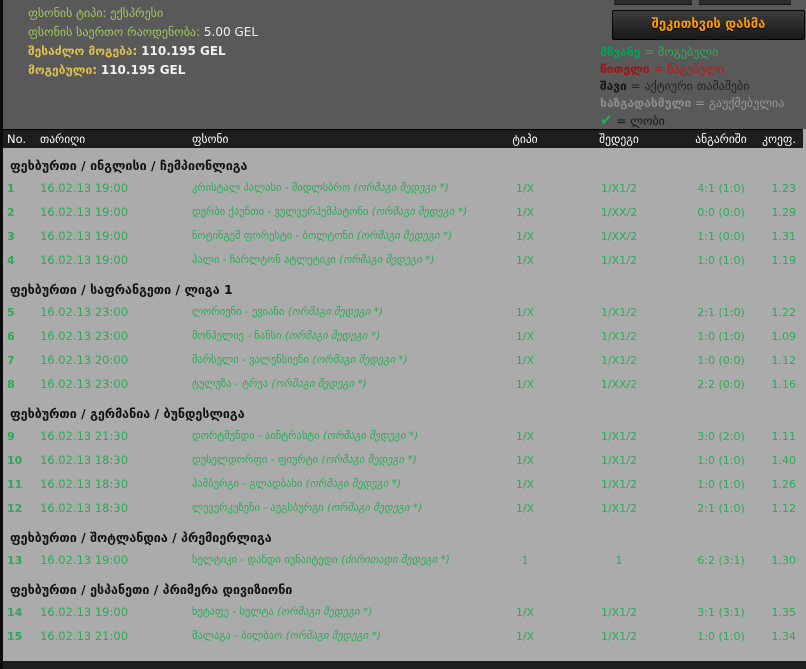 The width and height of the screenshot is (806, 669). Describe the element at coordinates (11, 436) in the screenshot. I see `row-number: 9` at that location.